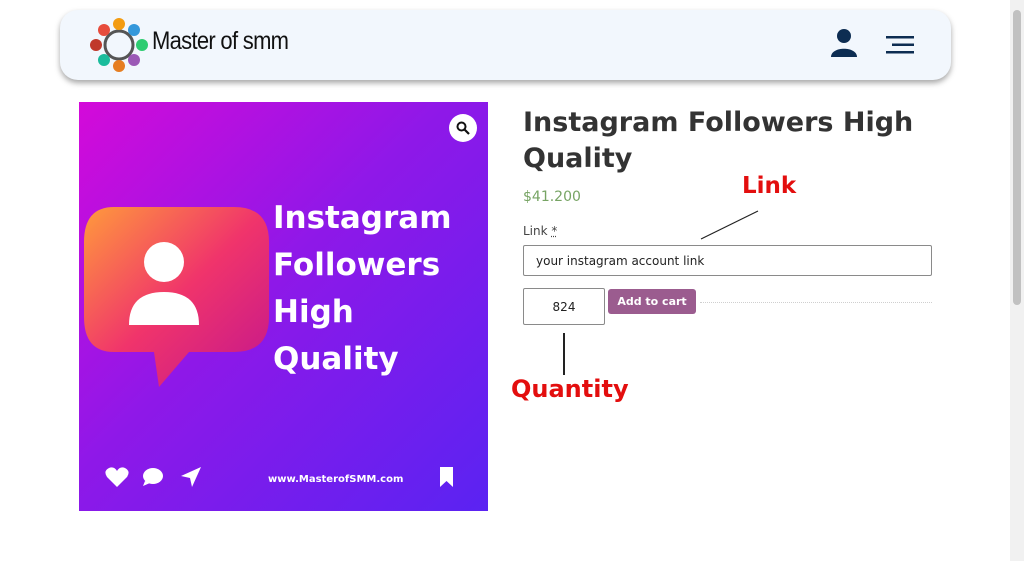 The width and height of the screenshot is (1024, 561). I want to click on send-icon, so click(191, 477).